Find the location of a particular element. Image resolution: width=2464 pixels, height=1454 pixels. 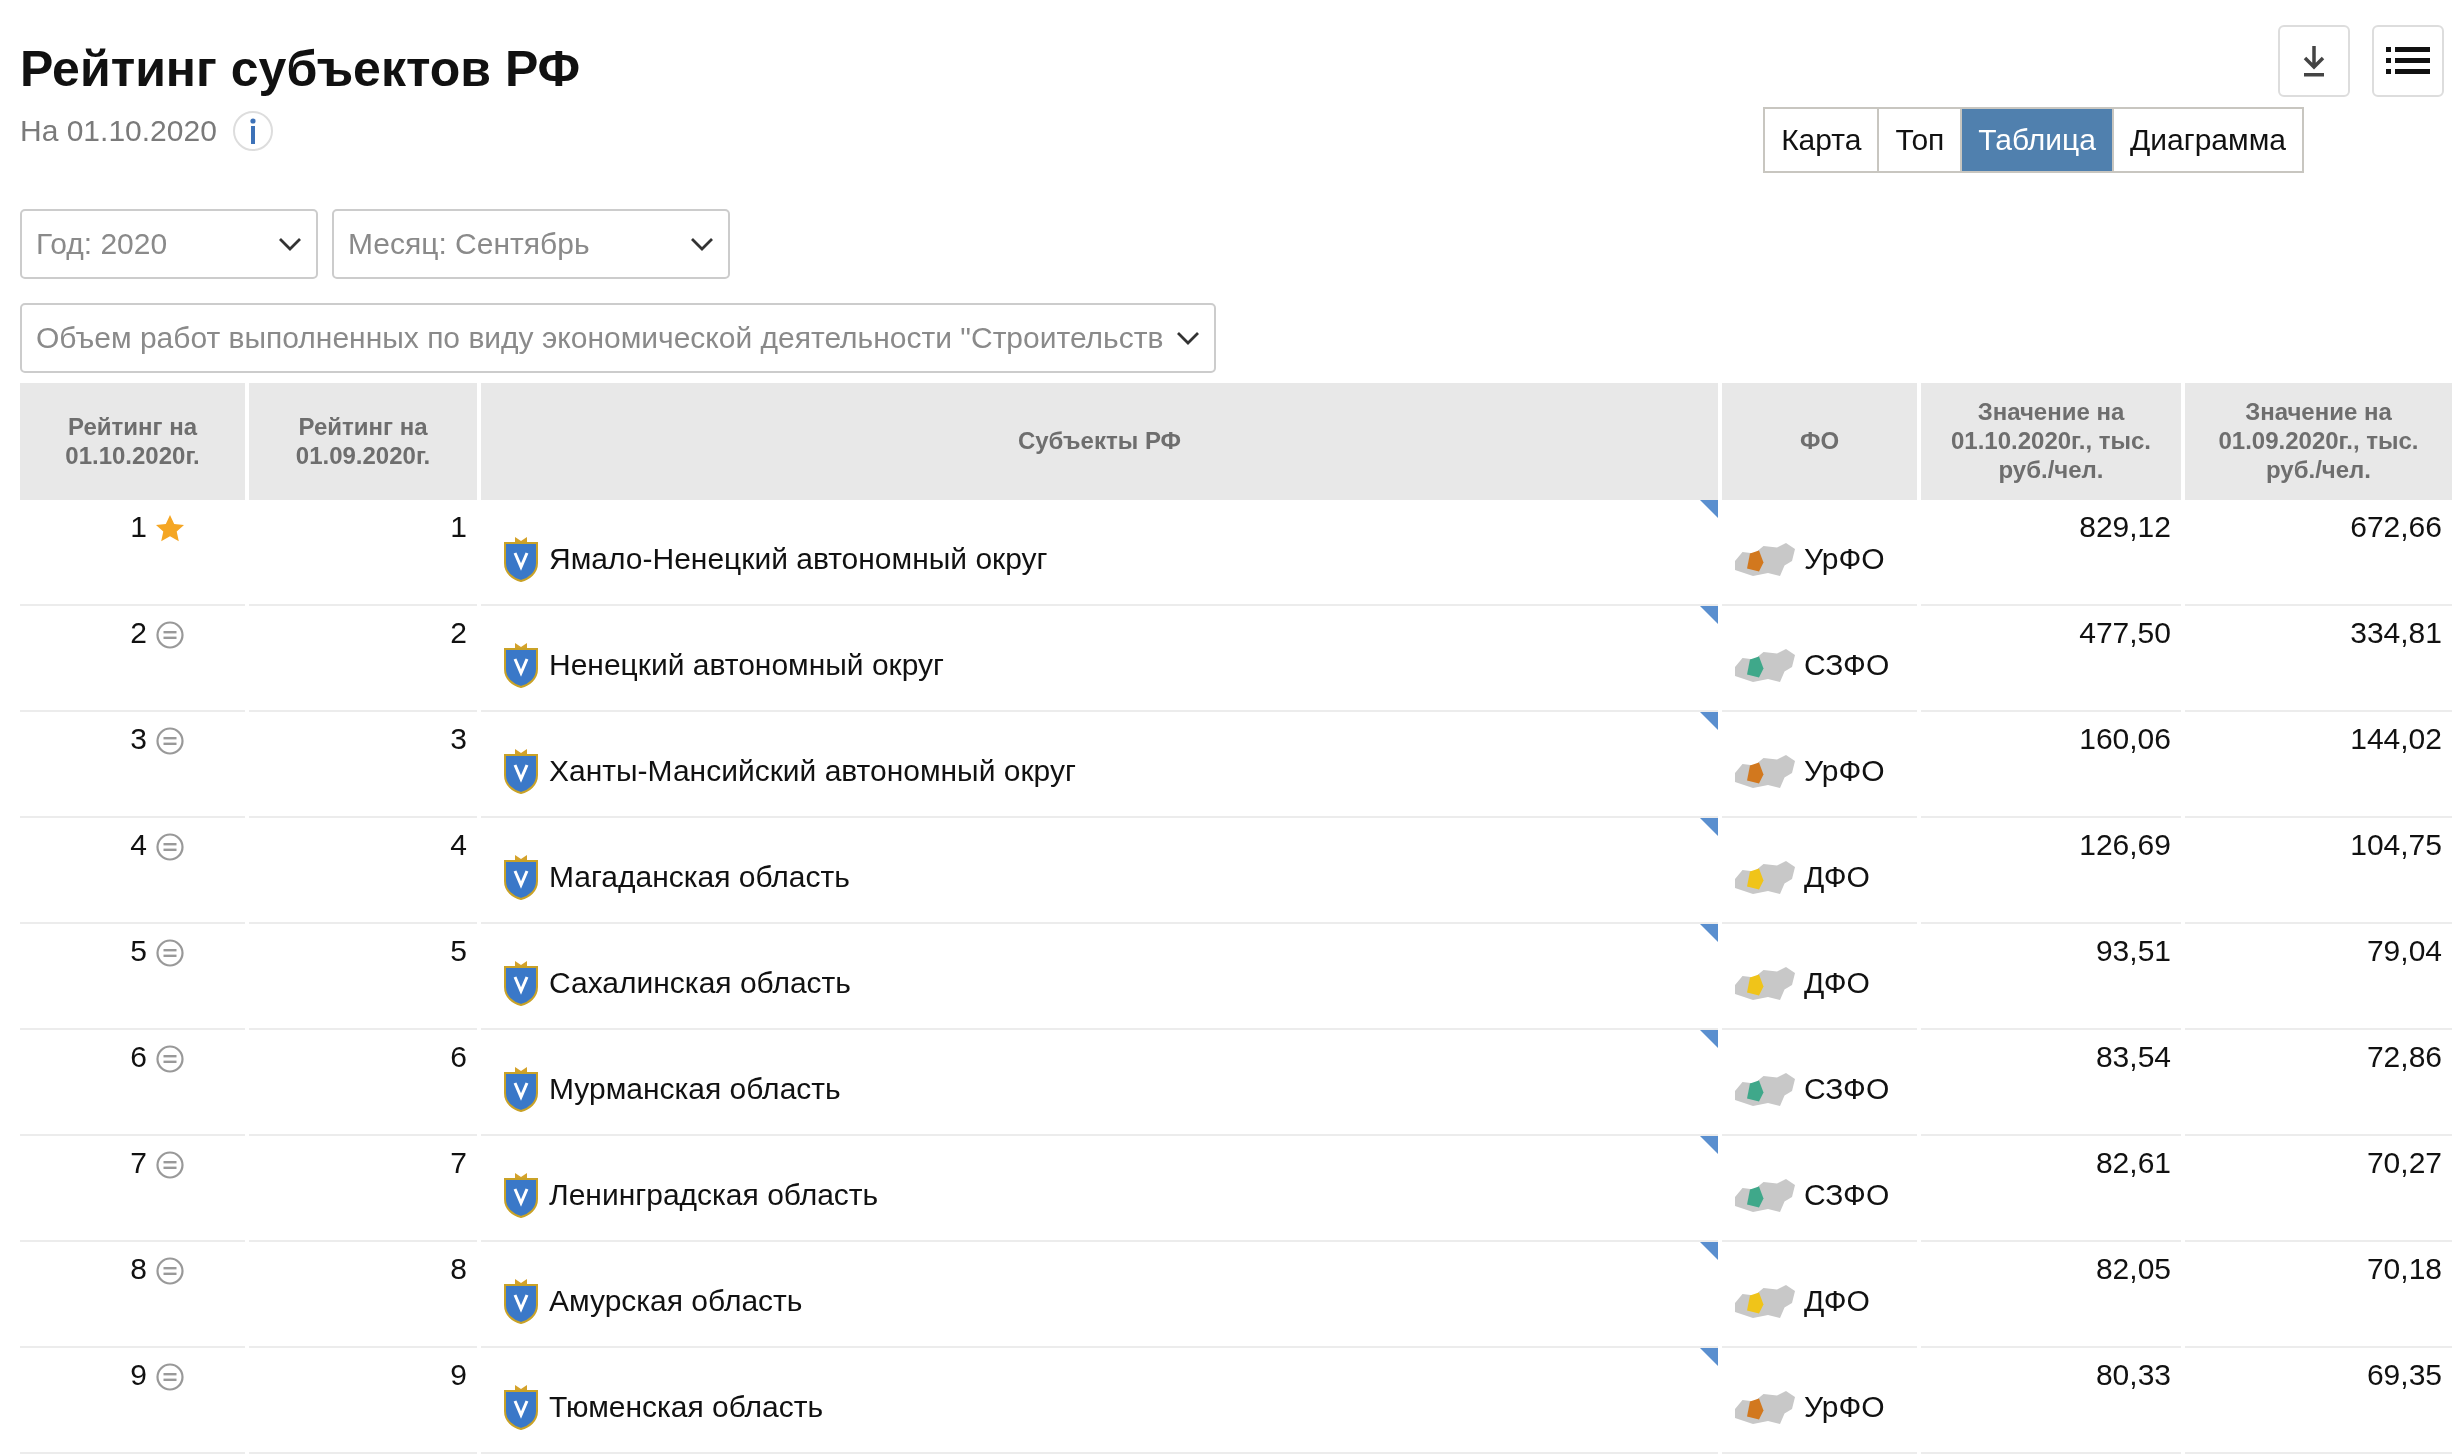

table-cell: 70,27 is located at coordinates (2318, 1189).